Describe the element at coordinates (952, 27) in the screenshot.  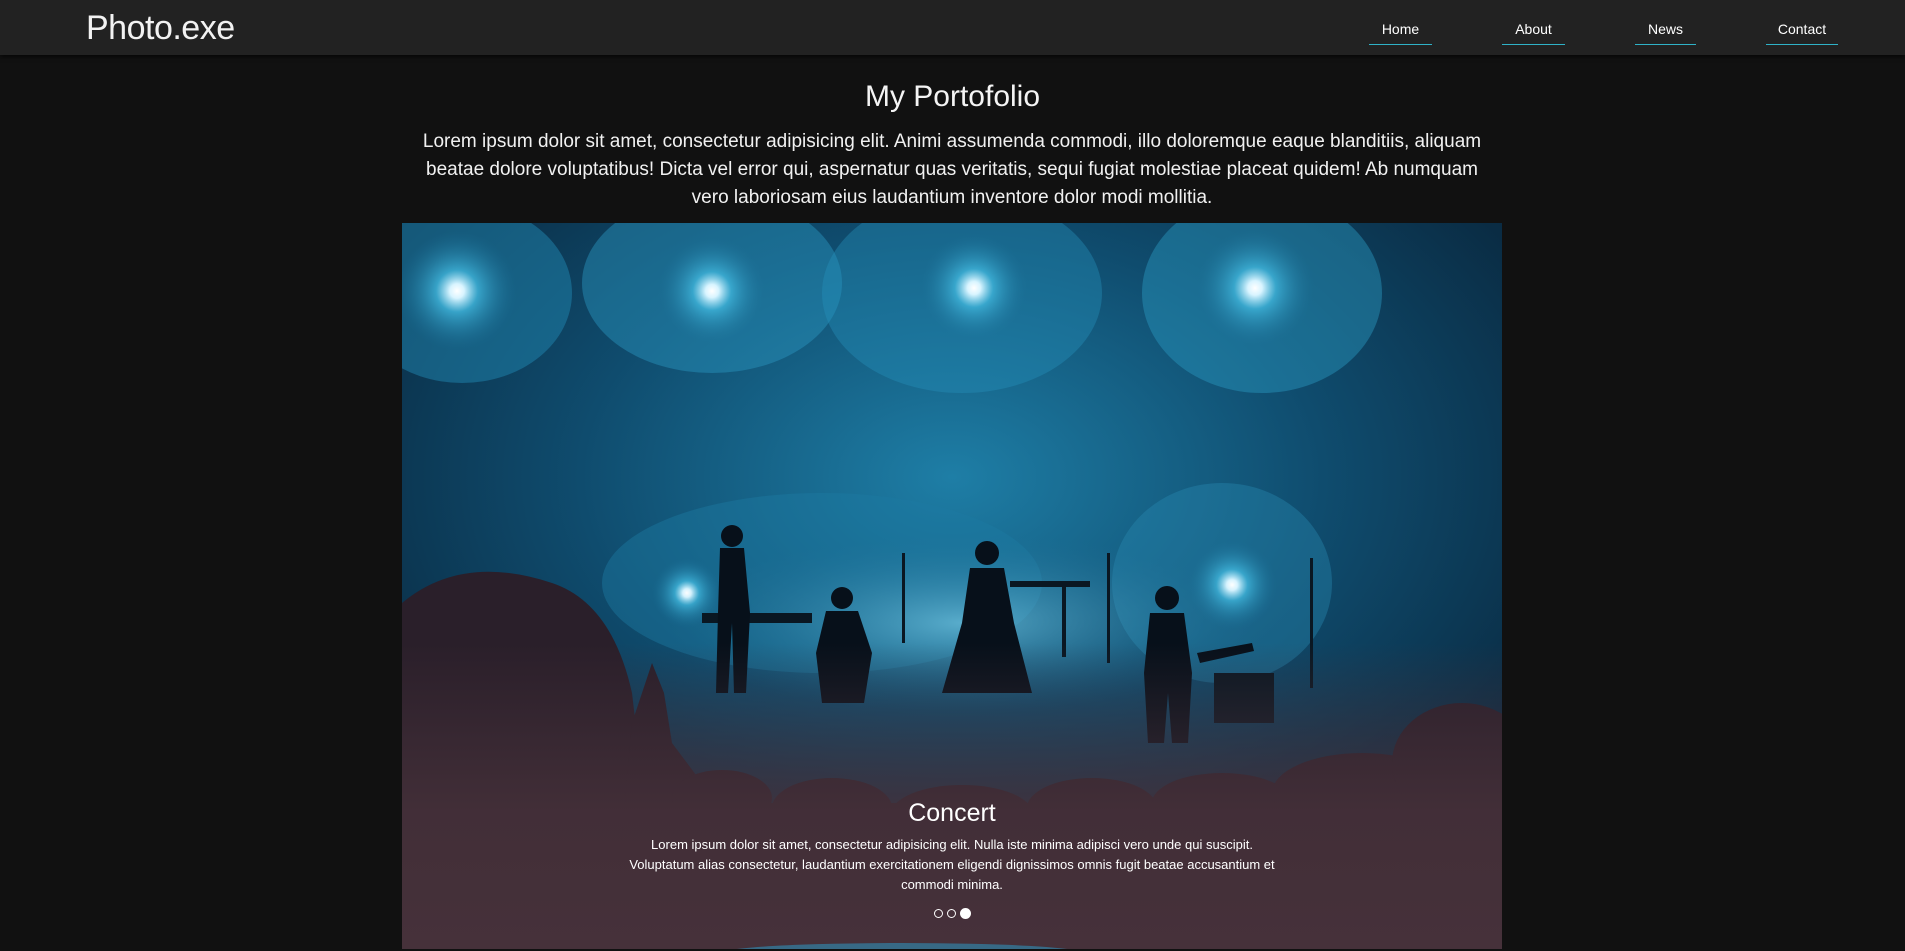
I see `navbar: Photo.exe Home About News Contact` at that location.